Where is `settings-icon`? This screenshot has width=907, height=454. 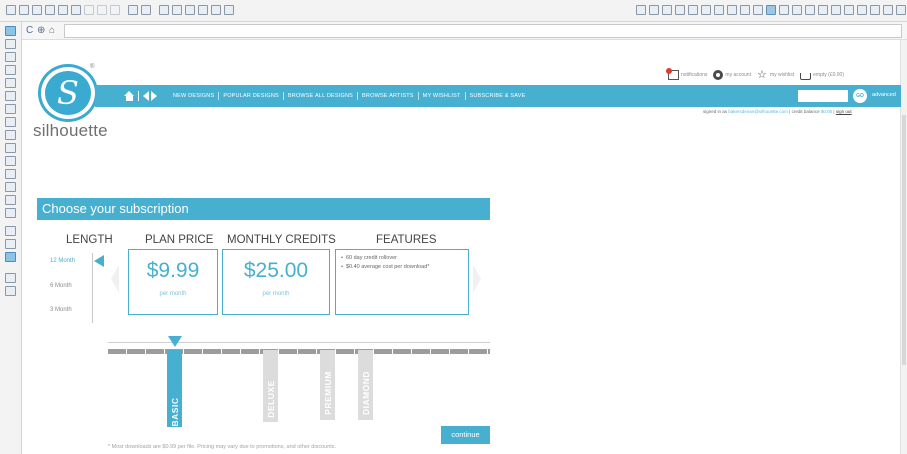 settings-icon is located at coordinates (229, 10).